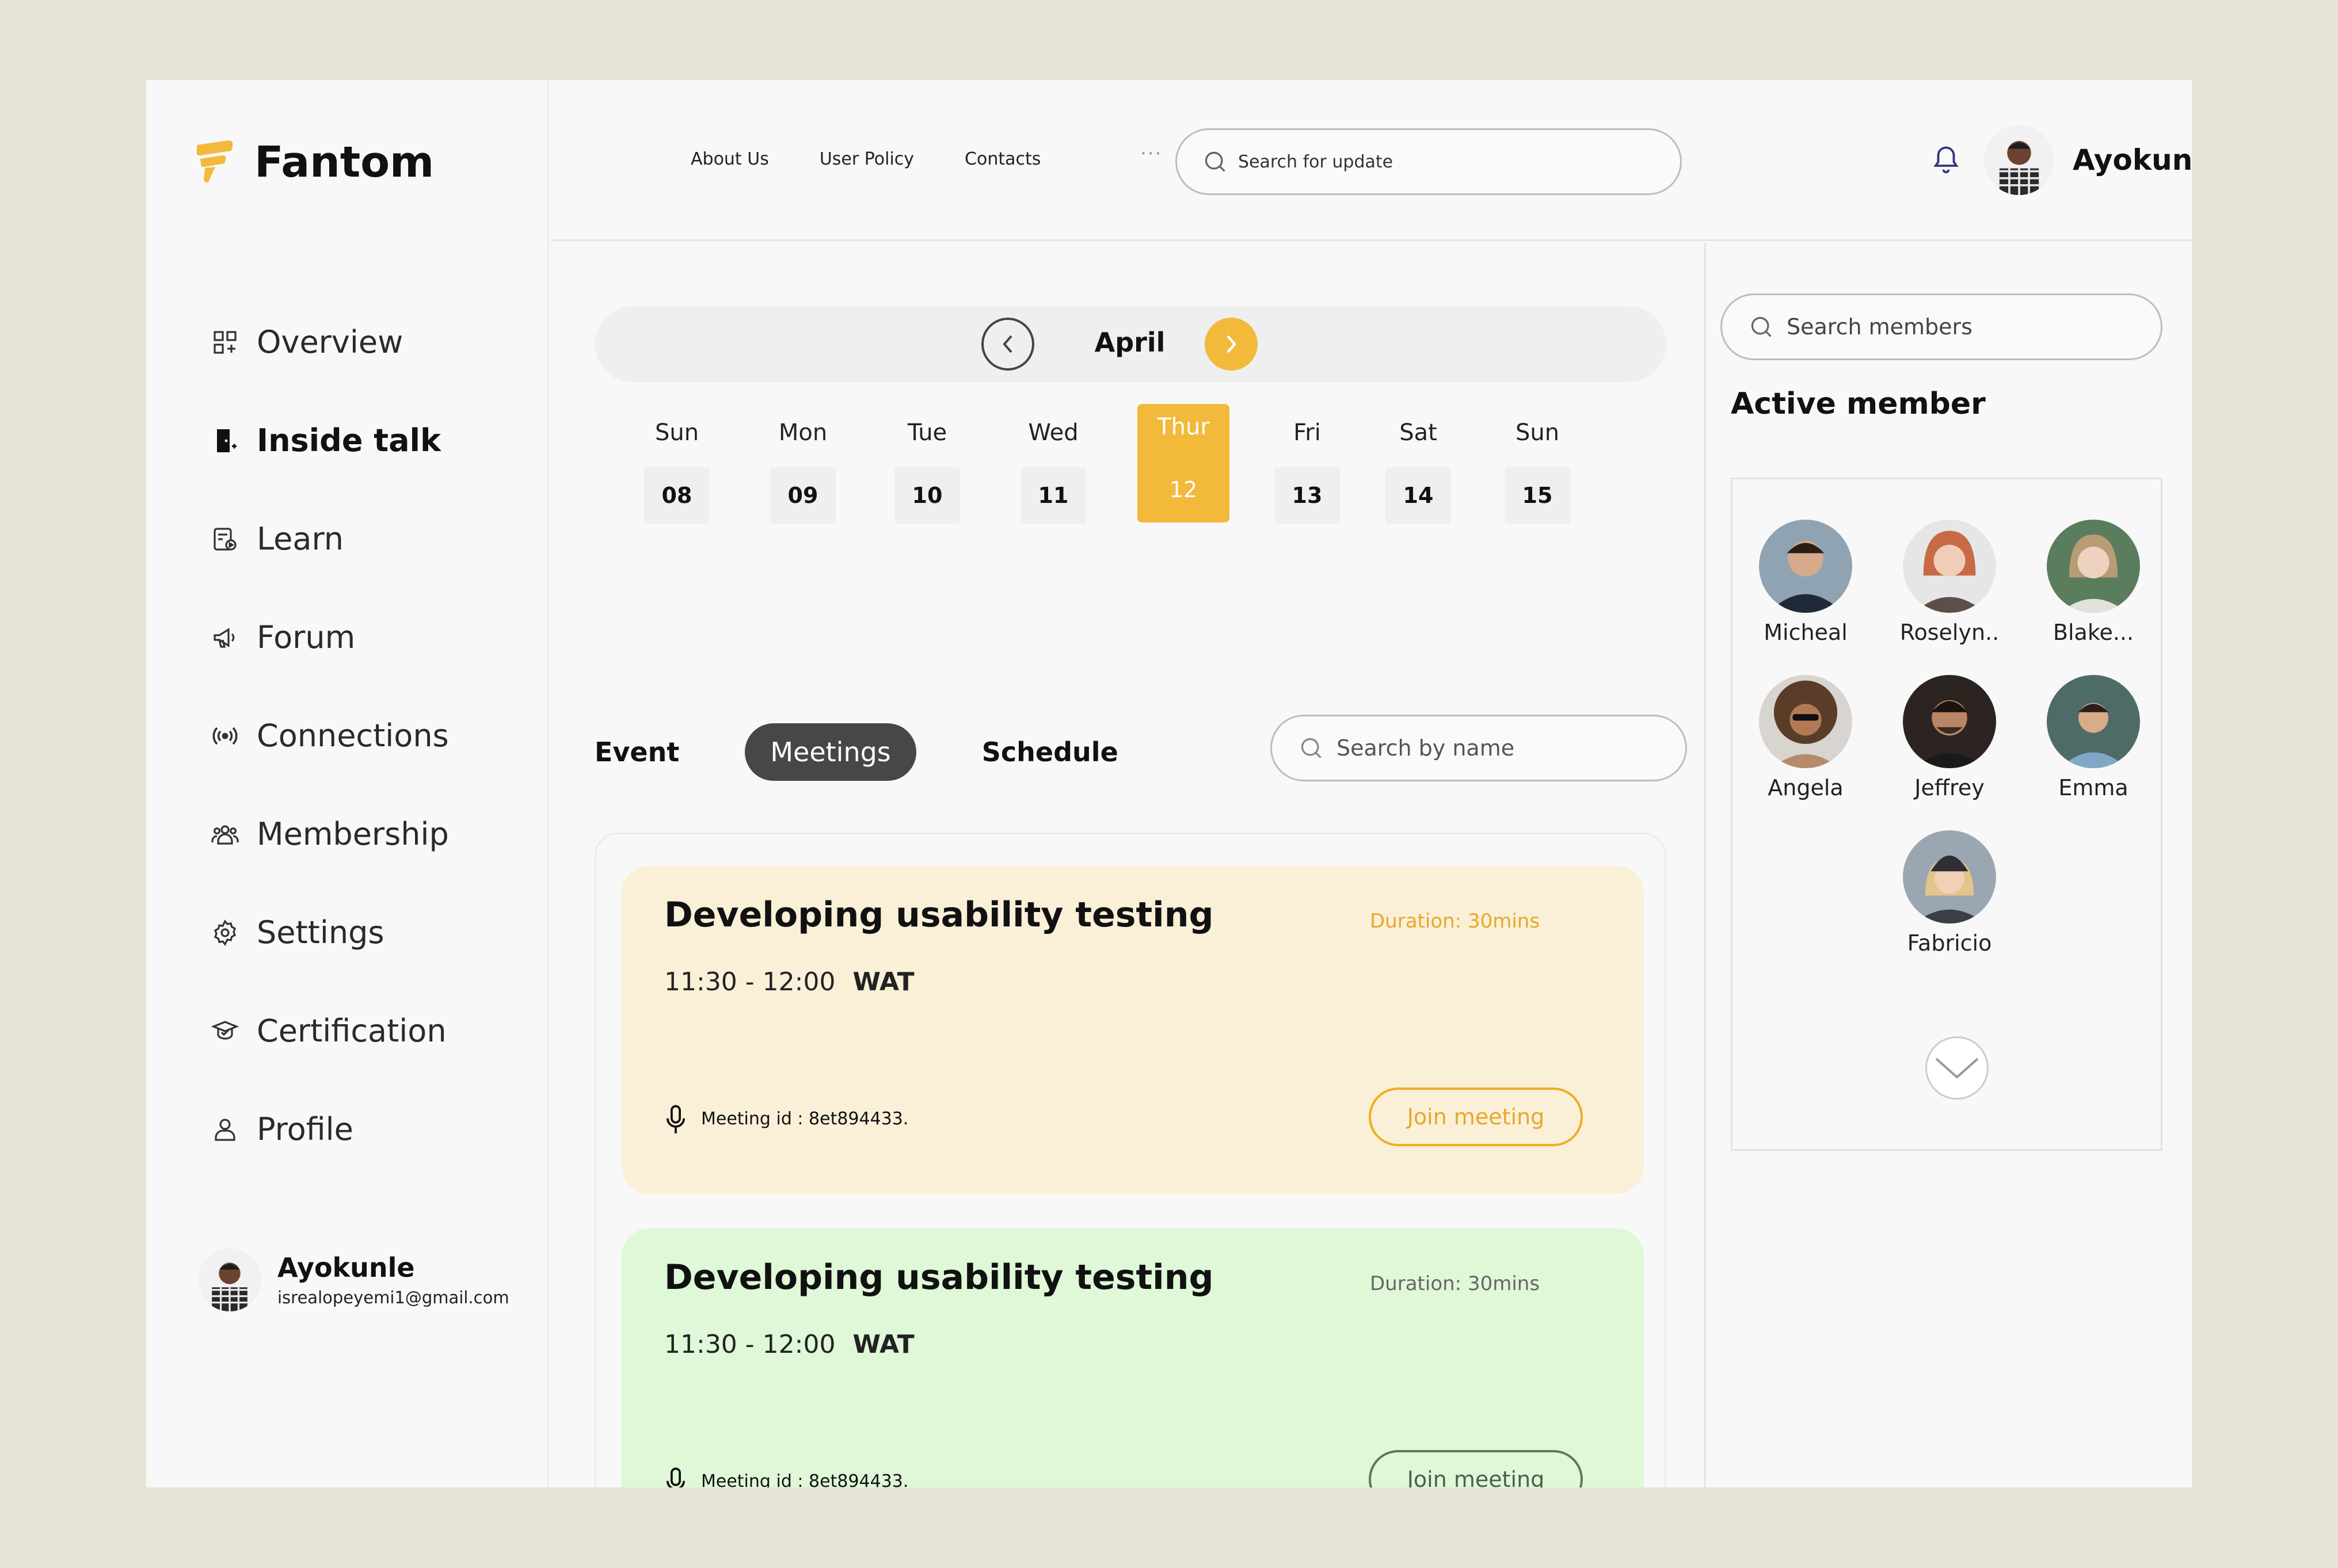 This screenshot has height=1568, width=2338. Describe the element at coordinates (1130, 344) in the screenshot. I see `month-selector: April` at that location.